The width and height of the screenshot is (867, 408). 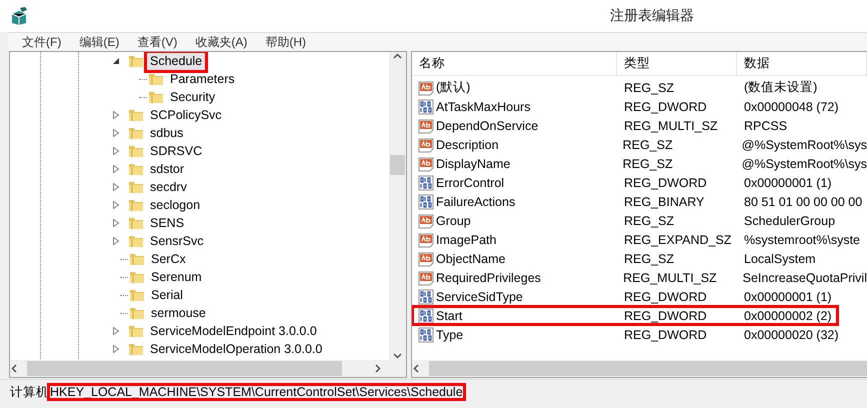 I want to click on column-header: 类型, so click(x=677, y=63).